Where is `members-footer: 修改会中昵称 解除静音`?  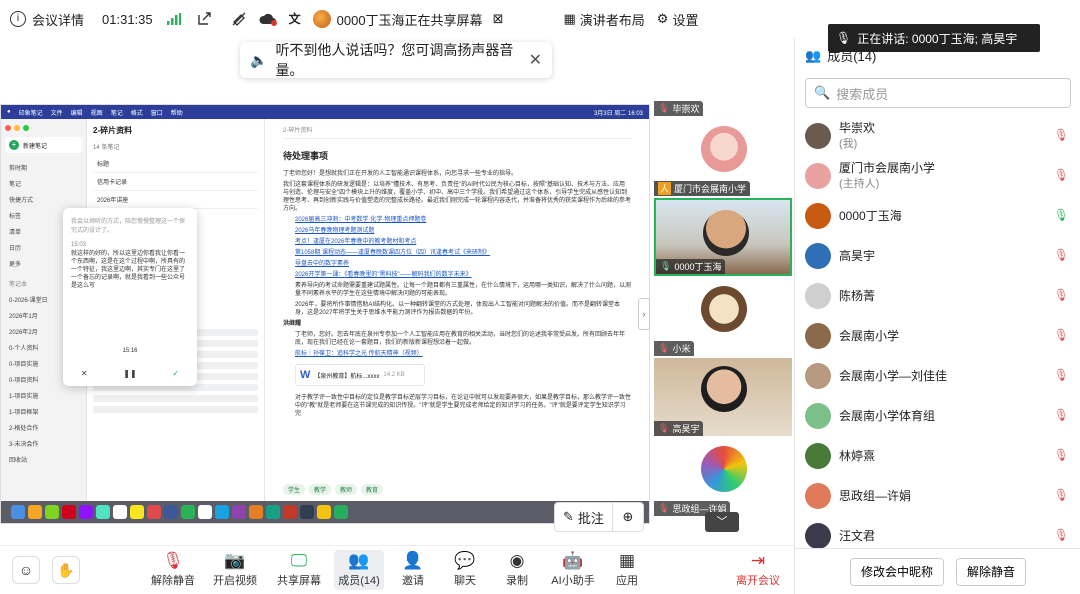 members-footer: 修改会中昵称 解除静音 is located at coordinates (937, 571).